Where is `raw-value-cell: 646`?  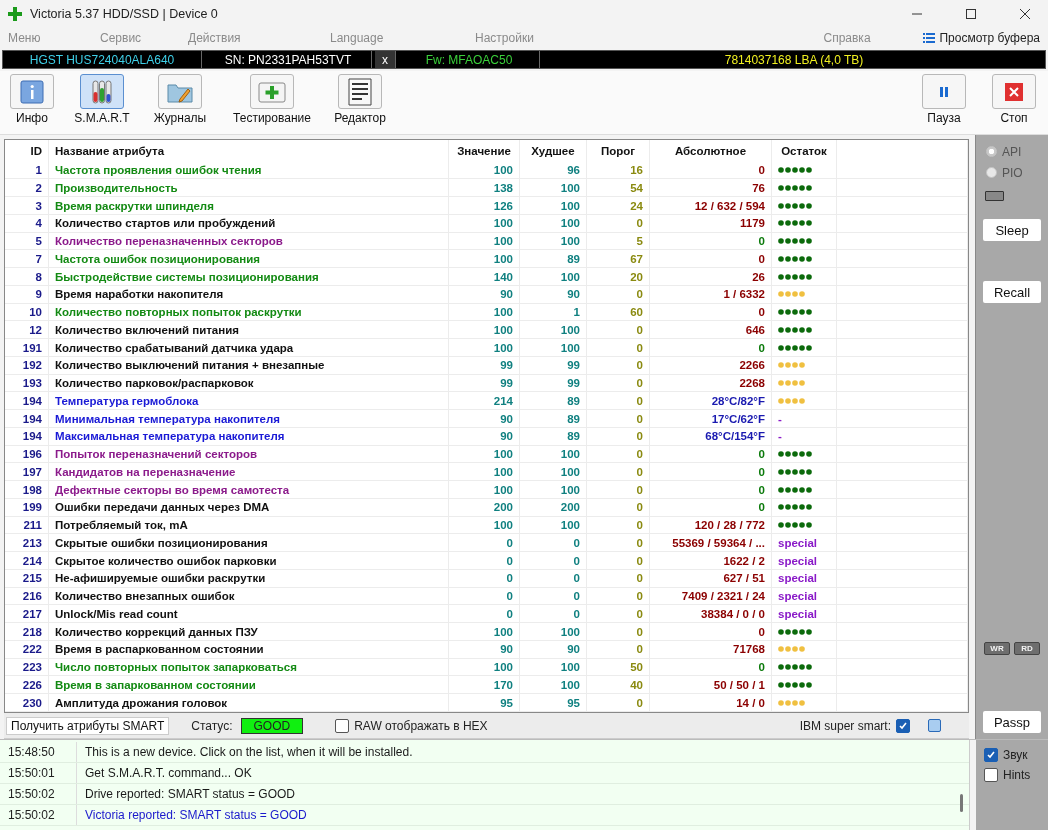 raw-value-cell: 646 is located at coordinates (711, 330).